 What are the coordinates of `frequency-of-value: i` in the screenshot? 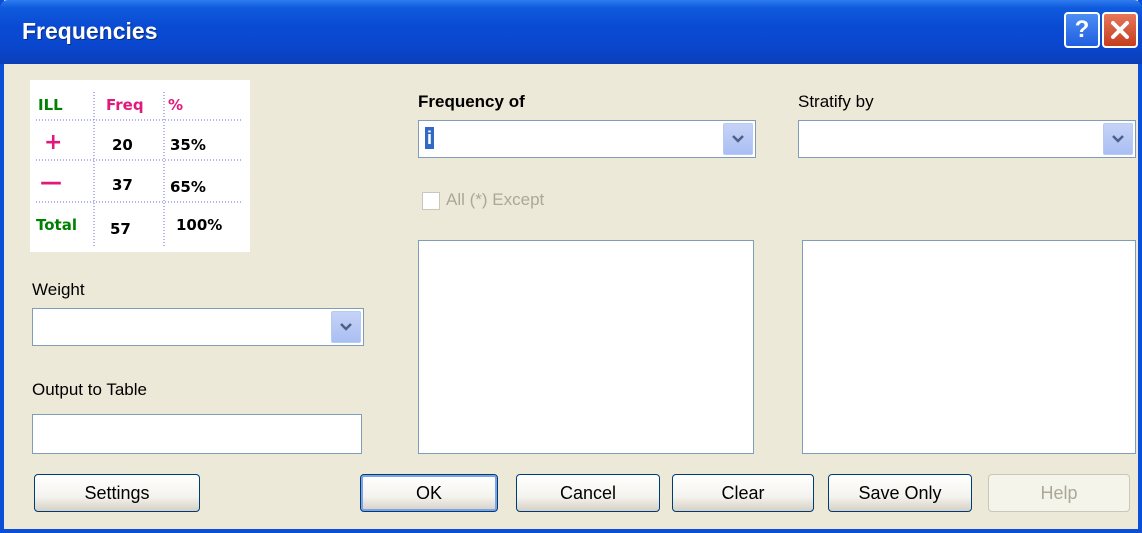 It's located at (430, 138).